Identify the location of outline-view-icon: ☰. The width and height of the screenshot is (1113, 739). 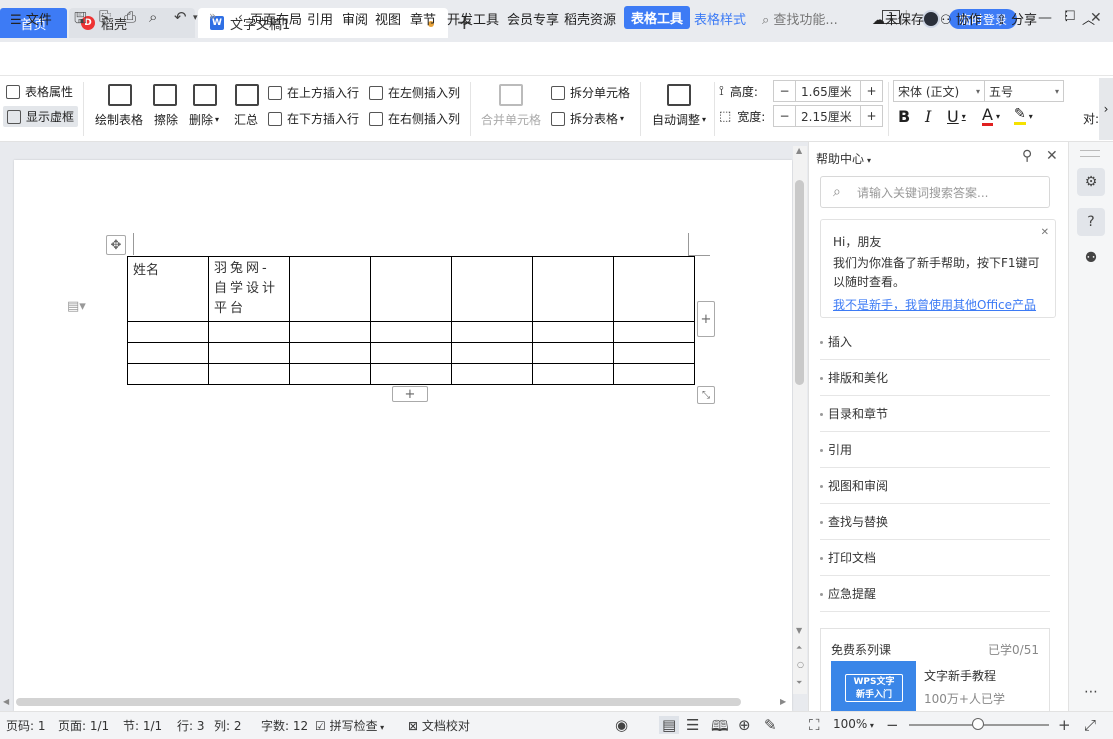
(692, 725).